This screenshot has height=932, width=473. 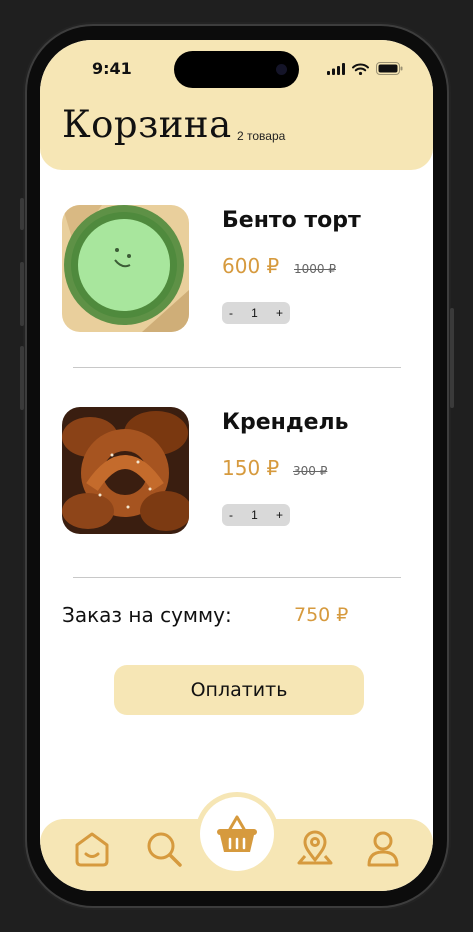 I want to click on battery-icon, so click(x=389, y=68).